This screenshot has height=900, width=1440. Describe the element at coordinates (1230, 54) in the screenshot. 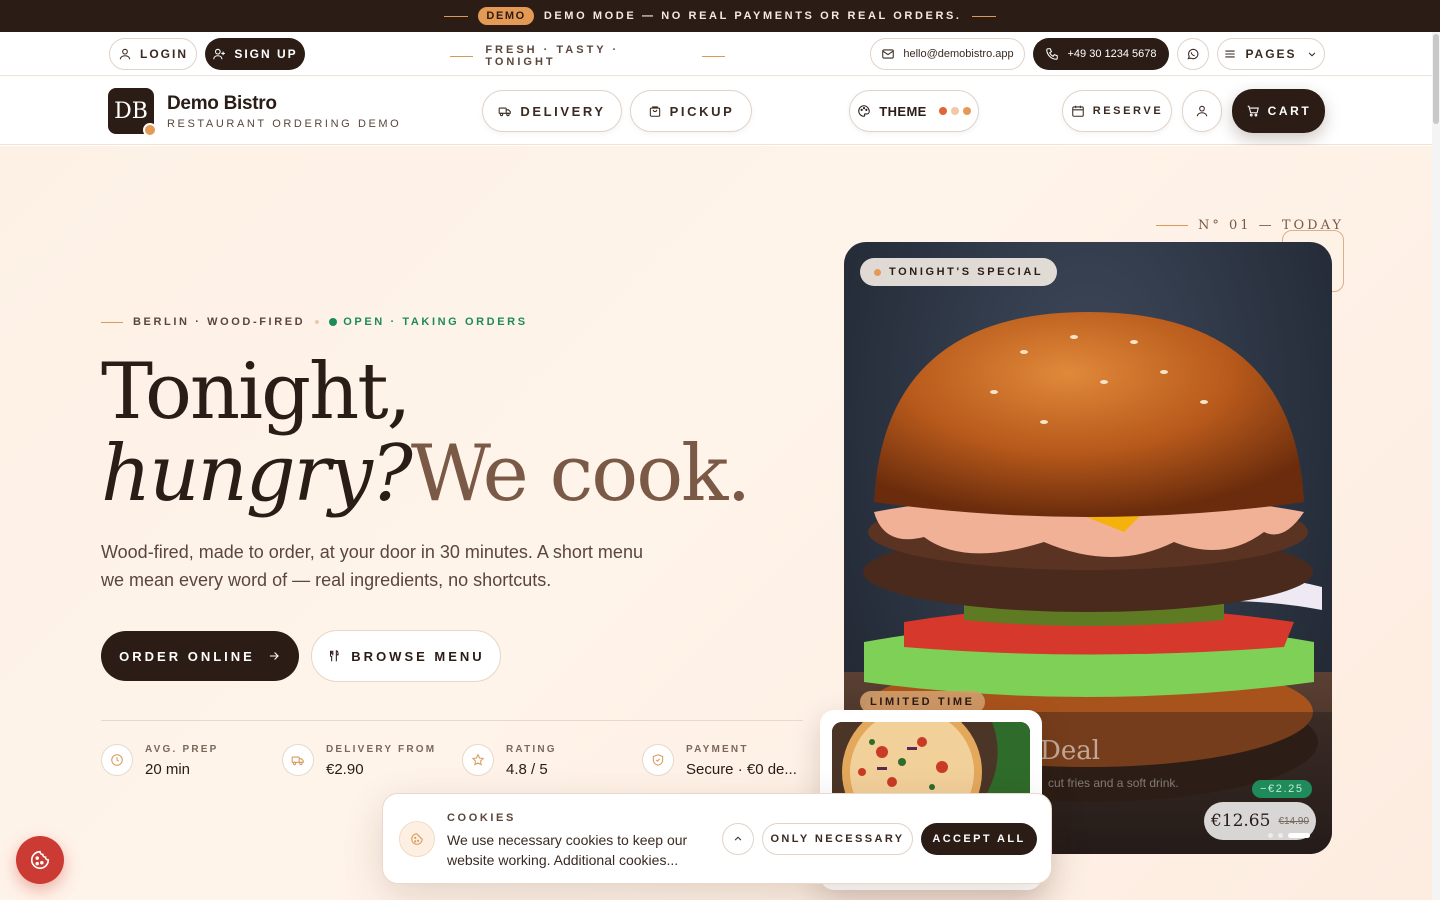

I see `menu-icon` at that location.